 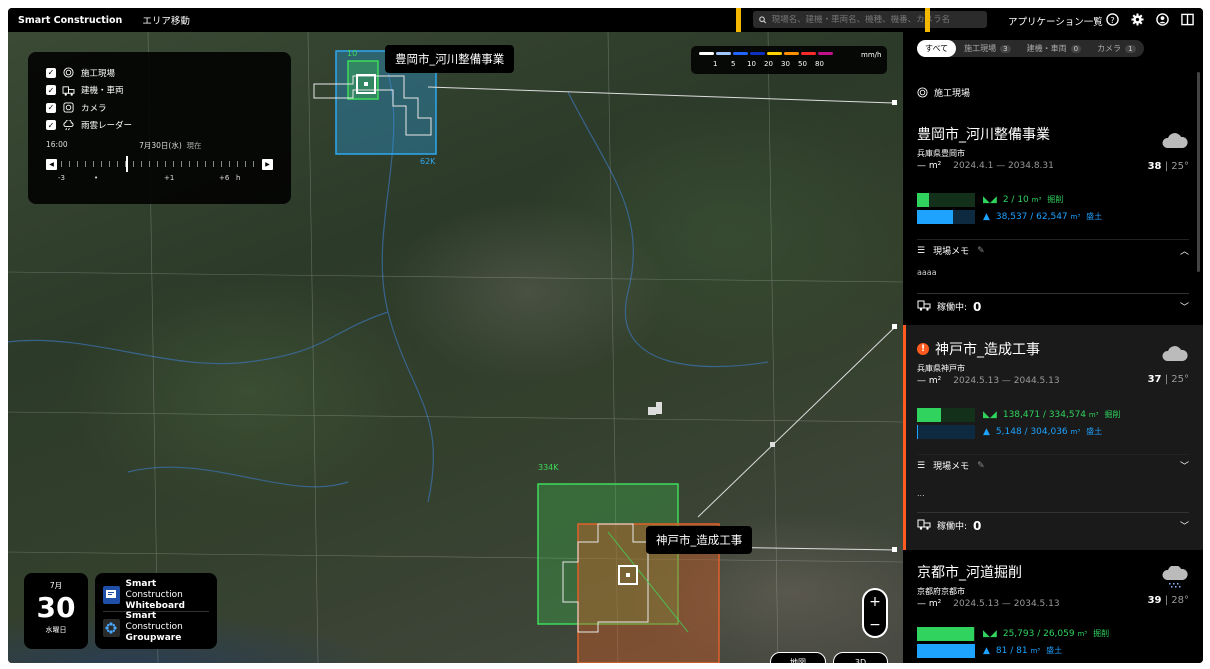 I want to click on layer-rain-row: ✓ 雨雲レーダー, so click(x=159, y=126).